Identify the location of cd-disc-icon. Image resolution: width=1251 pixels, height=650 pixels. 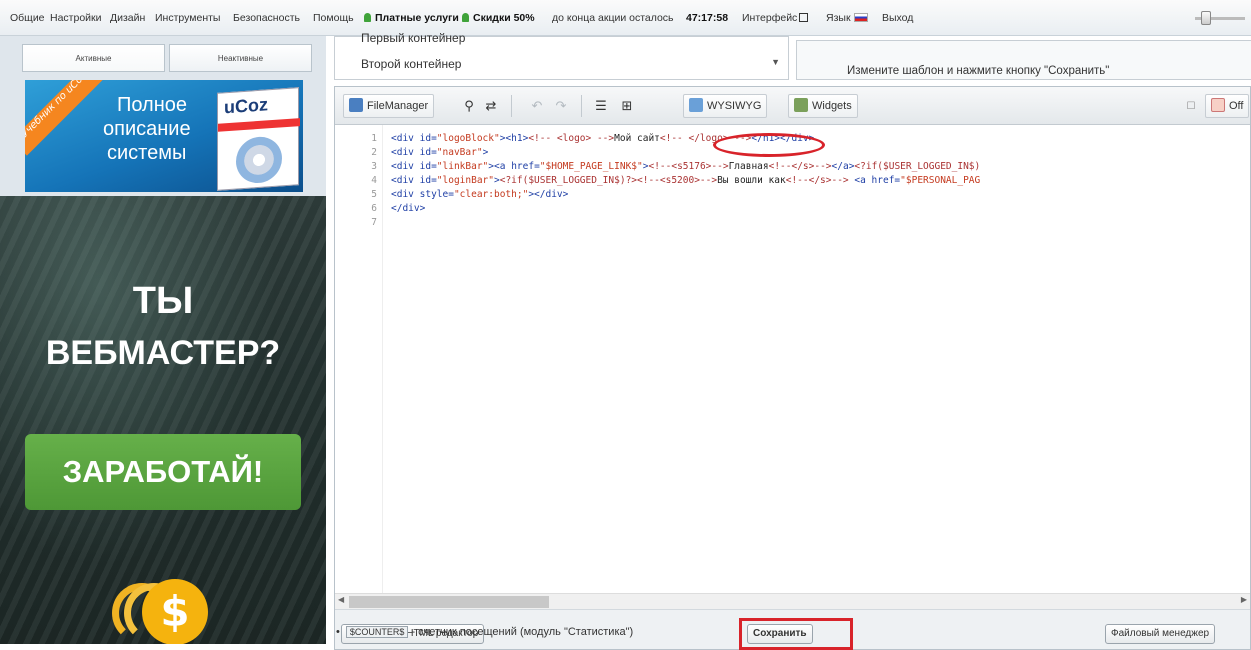
(259, 160).